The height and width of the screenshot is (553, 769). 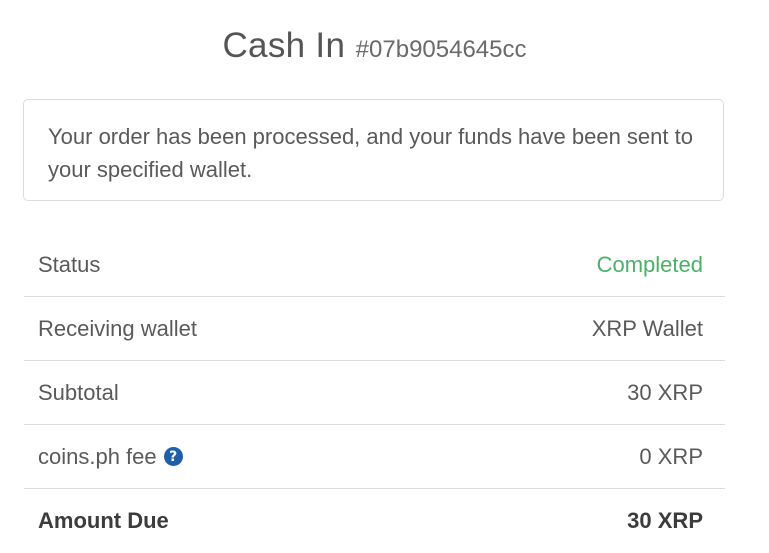 What do you see at coordinates (103, 520) in the screenshot?
I see `amount-due-label: Amount Due` at bounding box center [103, 520].